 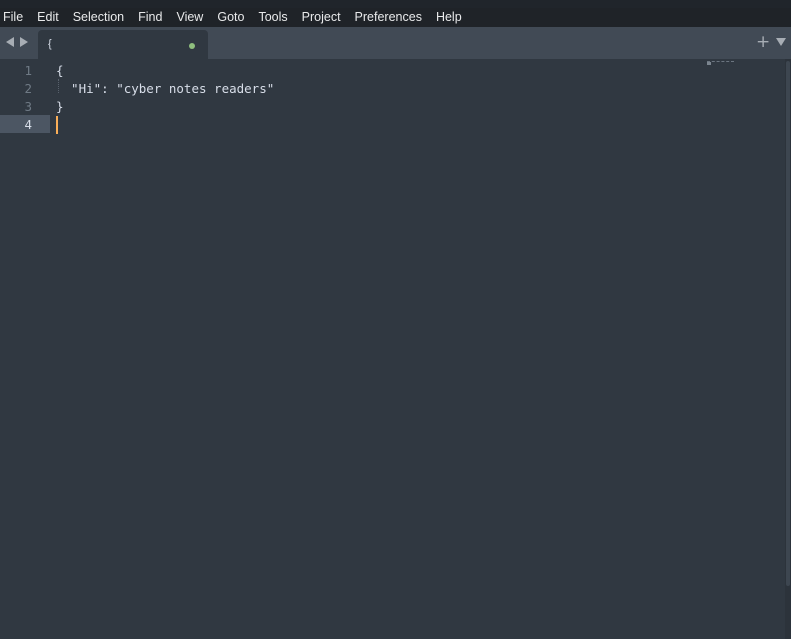 I want to click on tab-list-dropdown-icon, so click(x=781, y=42).